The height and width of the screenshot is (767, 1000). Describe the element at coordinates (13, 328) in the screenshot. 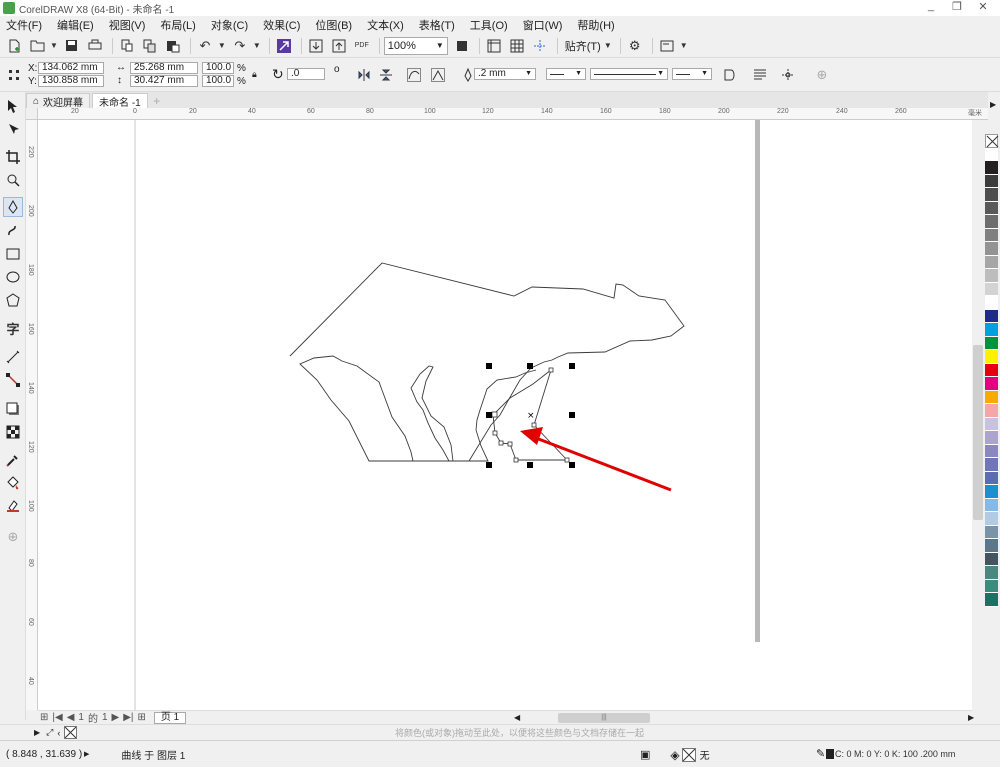

I see `text-tool-icon: 字` at that location.